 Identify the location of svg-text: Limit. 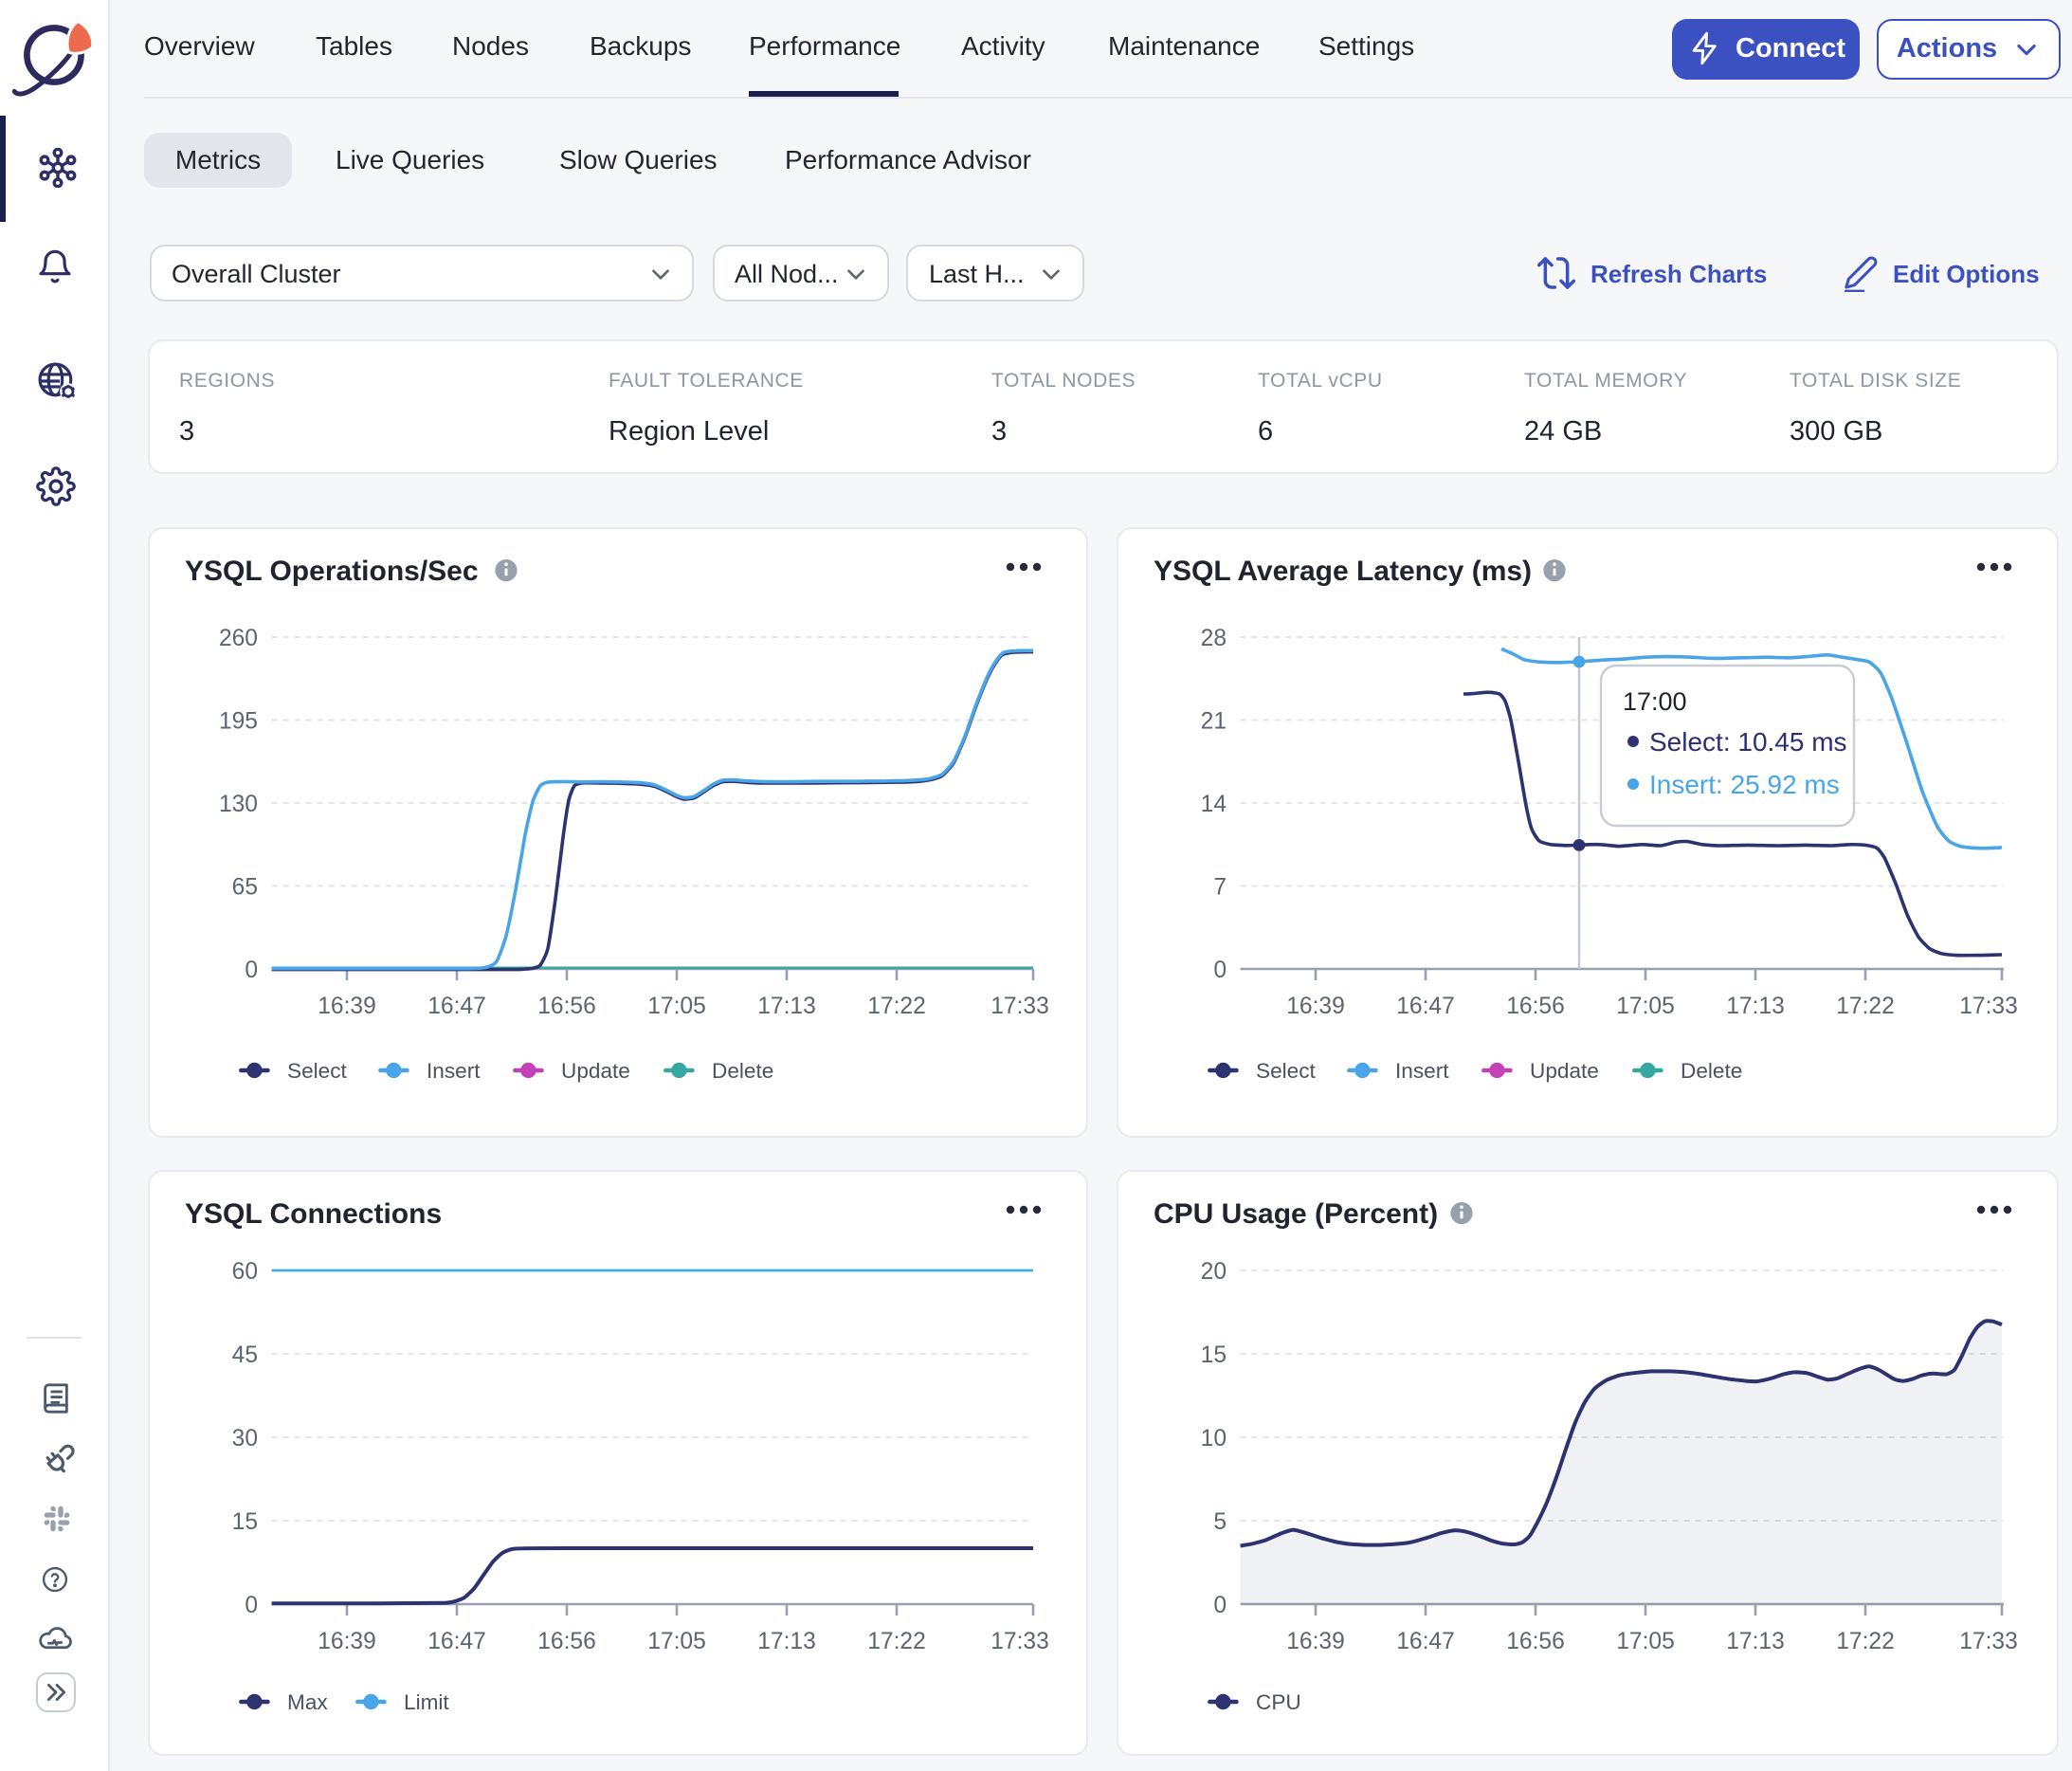
(427, 1702).